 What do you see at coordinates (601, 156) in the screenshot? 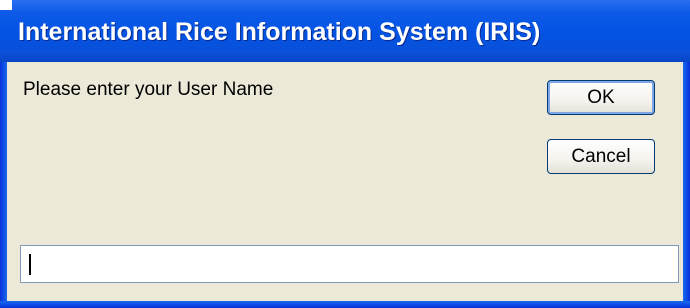
I see `cancel-button: Cancel` at bounding box center [601, 156].